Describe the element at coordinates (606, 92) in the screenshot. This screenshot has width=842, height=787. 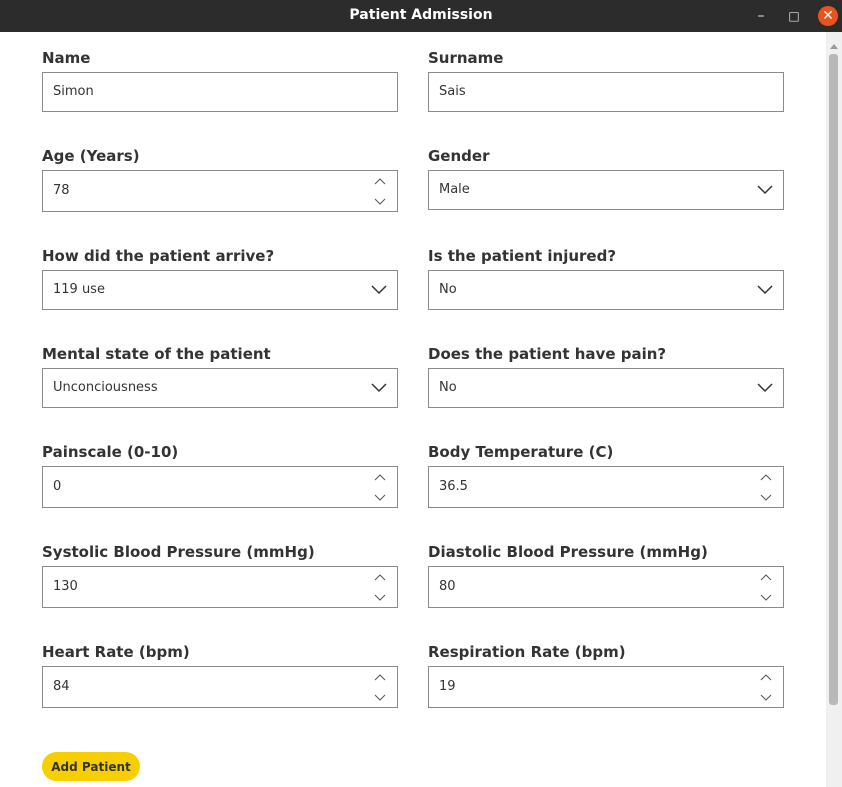
I see `surname-input: Sais` at that location.